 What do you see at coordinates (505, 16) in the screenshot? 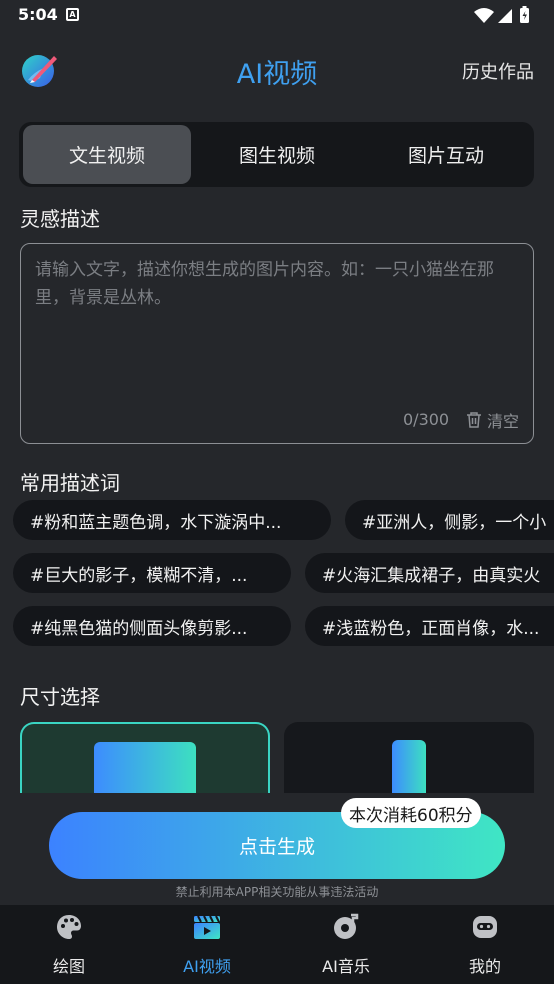
I see `signal-icon` at bounding box center [505, 16].